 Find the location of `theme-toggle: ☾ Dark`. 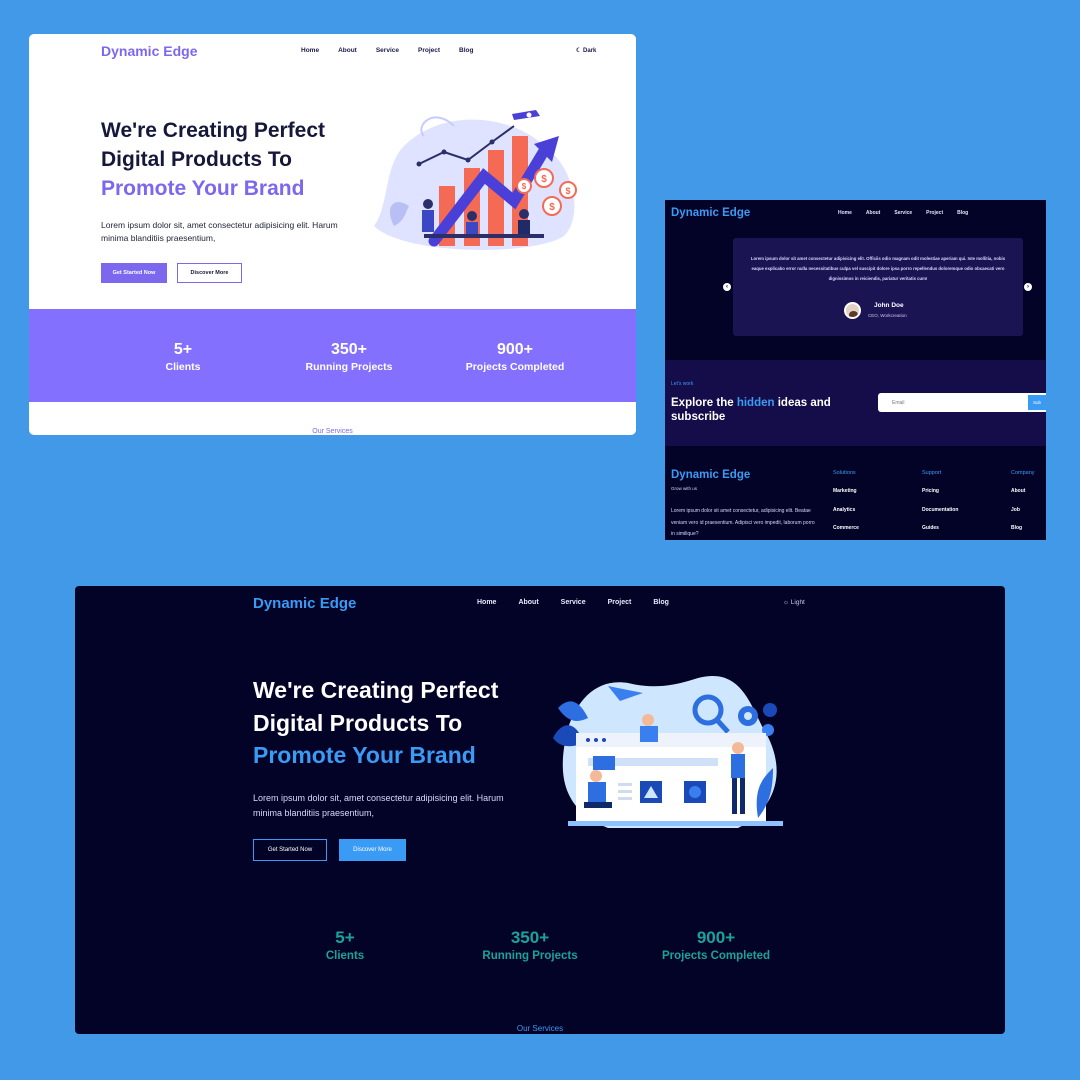

theme-toggle: ☾ Dark is located at coordinates (586, 50).